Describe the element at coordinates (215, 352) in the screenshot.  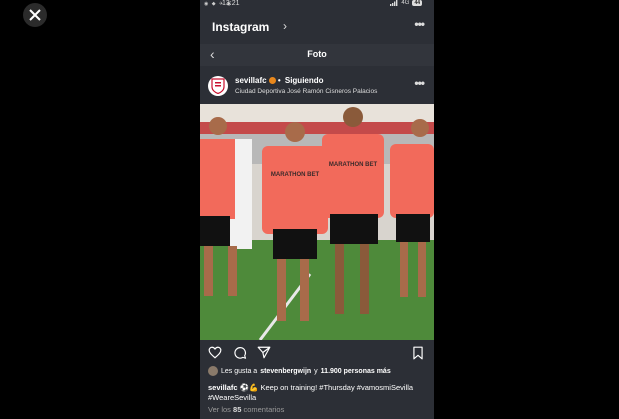
I see `heart-icon` at that location.